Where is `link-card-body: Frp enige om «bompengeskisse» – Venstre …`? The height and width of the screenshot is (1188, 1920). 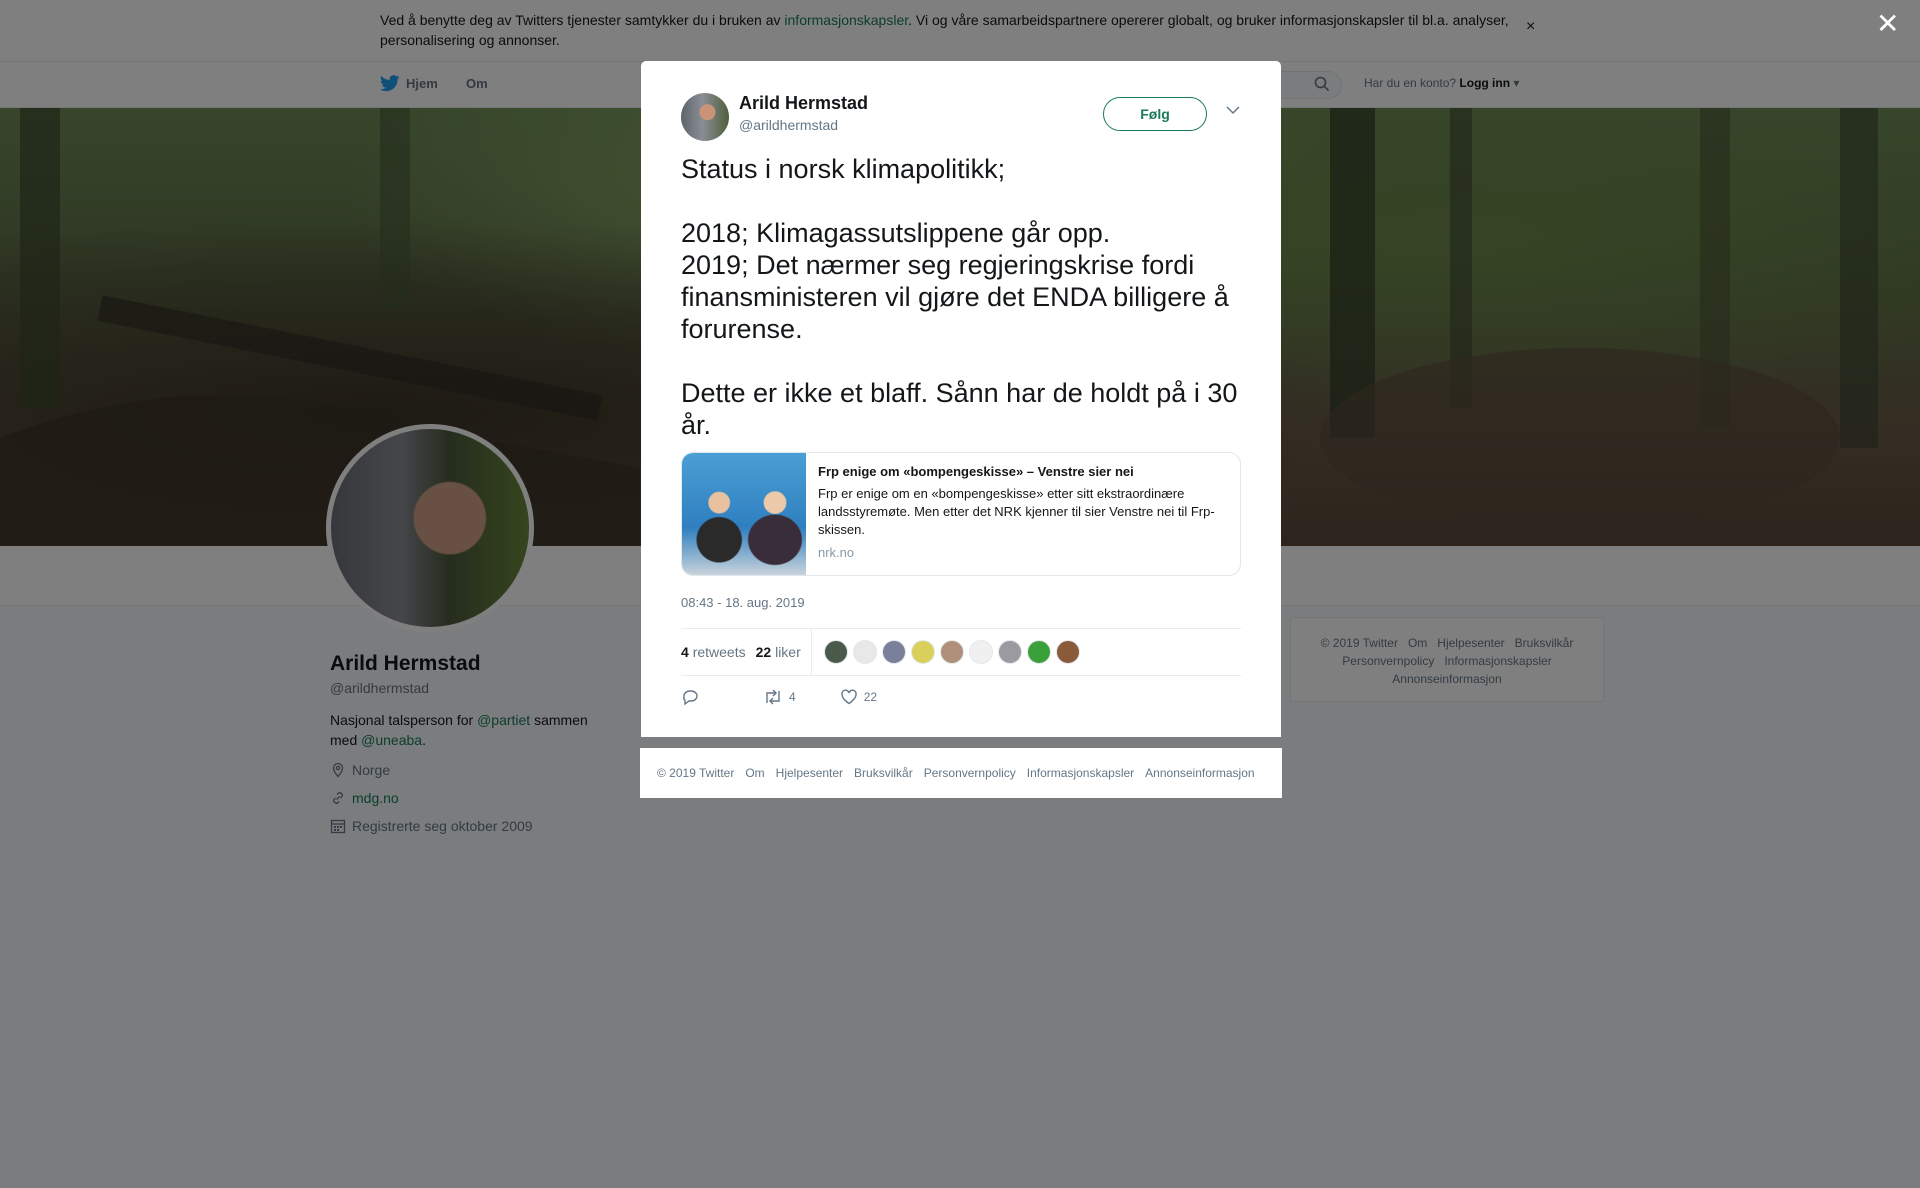 link-card-body: Frp enige om «bompengeskisse» – Venstre … is located at coordinates (1023, 514).